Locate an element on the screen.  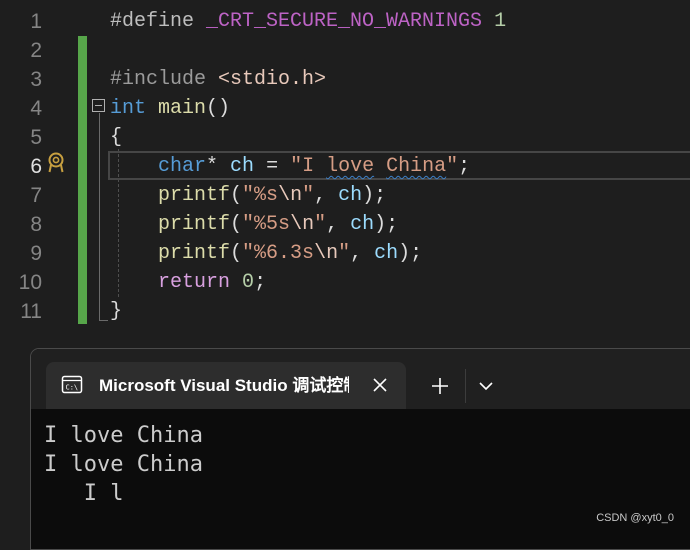
terminal-titlebar: C:\ Microsoft Visual Studio 调试控制台 is located at coordinates (360, 379).